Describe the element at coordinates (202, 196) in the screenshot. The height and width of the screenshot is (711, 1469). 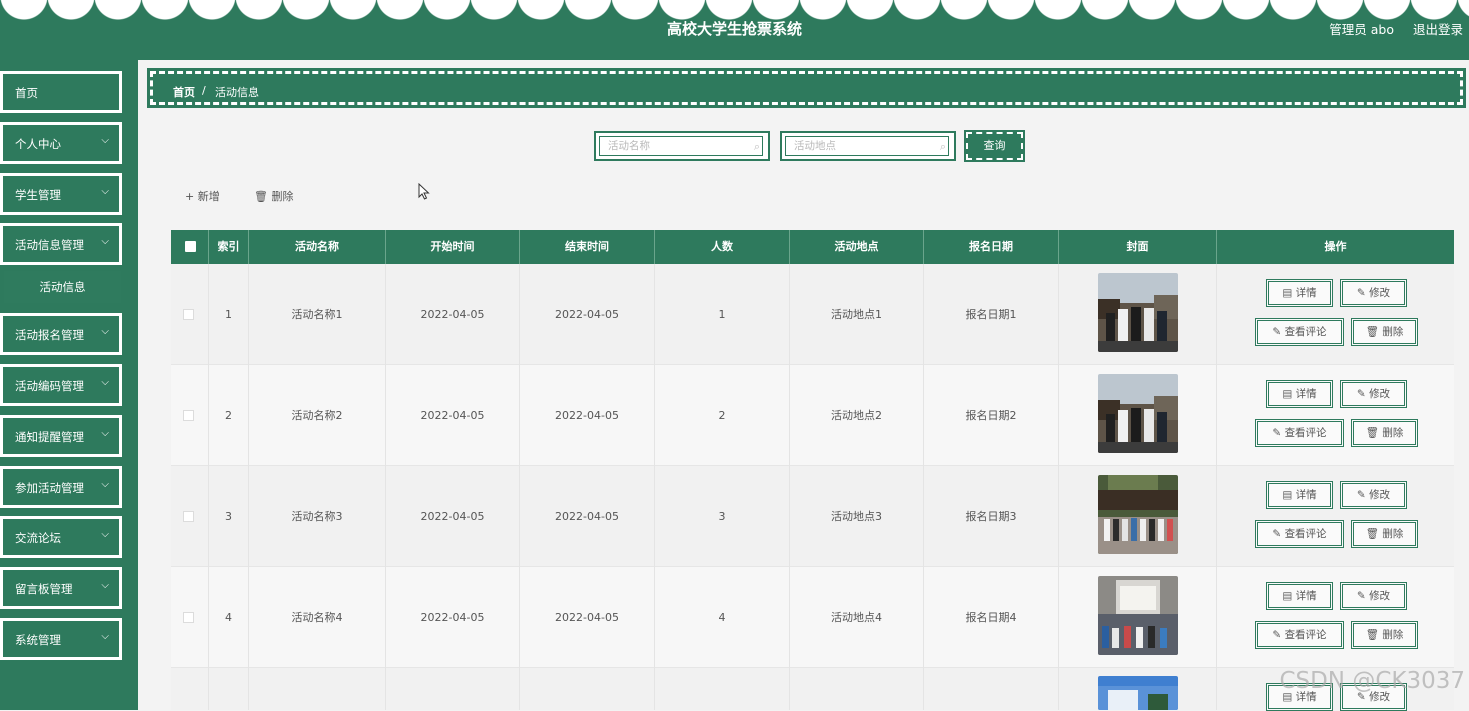
I see `add-button: + 新增` at that location.